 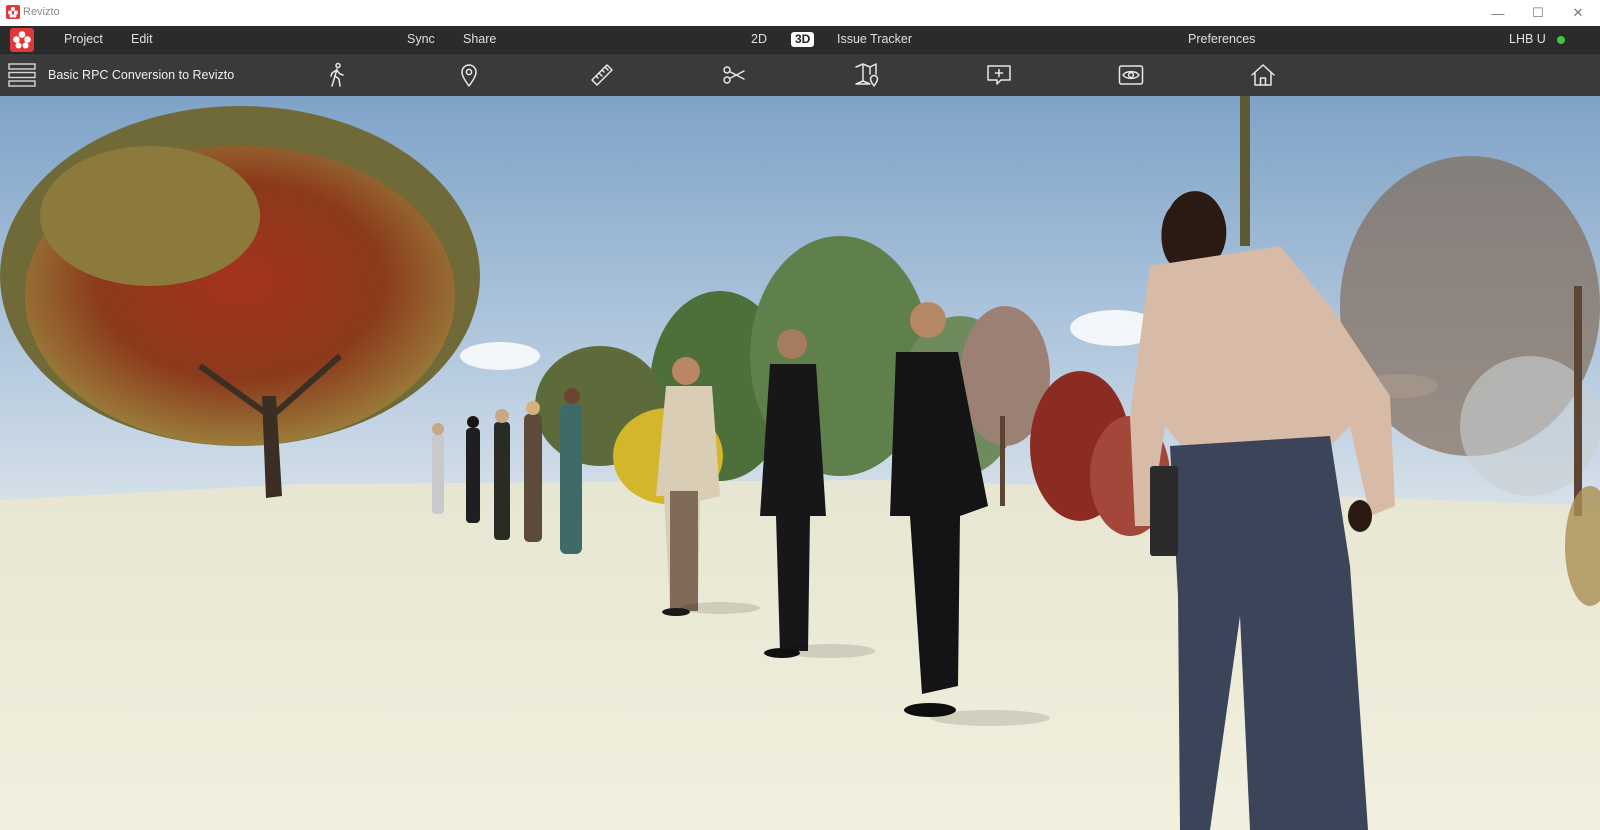 I want to click on location-pin-icon, so click(x=469, y=75).